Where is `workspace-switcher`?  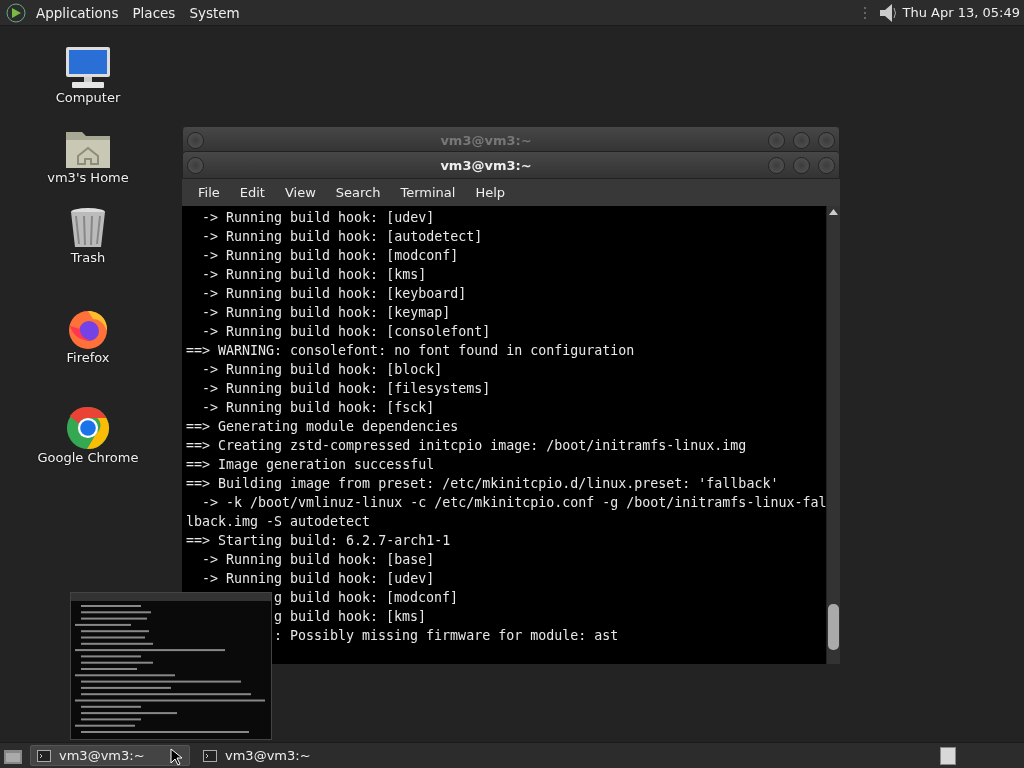
workspace-switcher is located at coordinates (948, 755).